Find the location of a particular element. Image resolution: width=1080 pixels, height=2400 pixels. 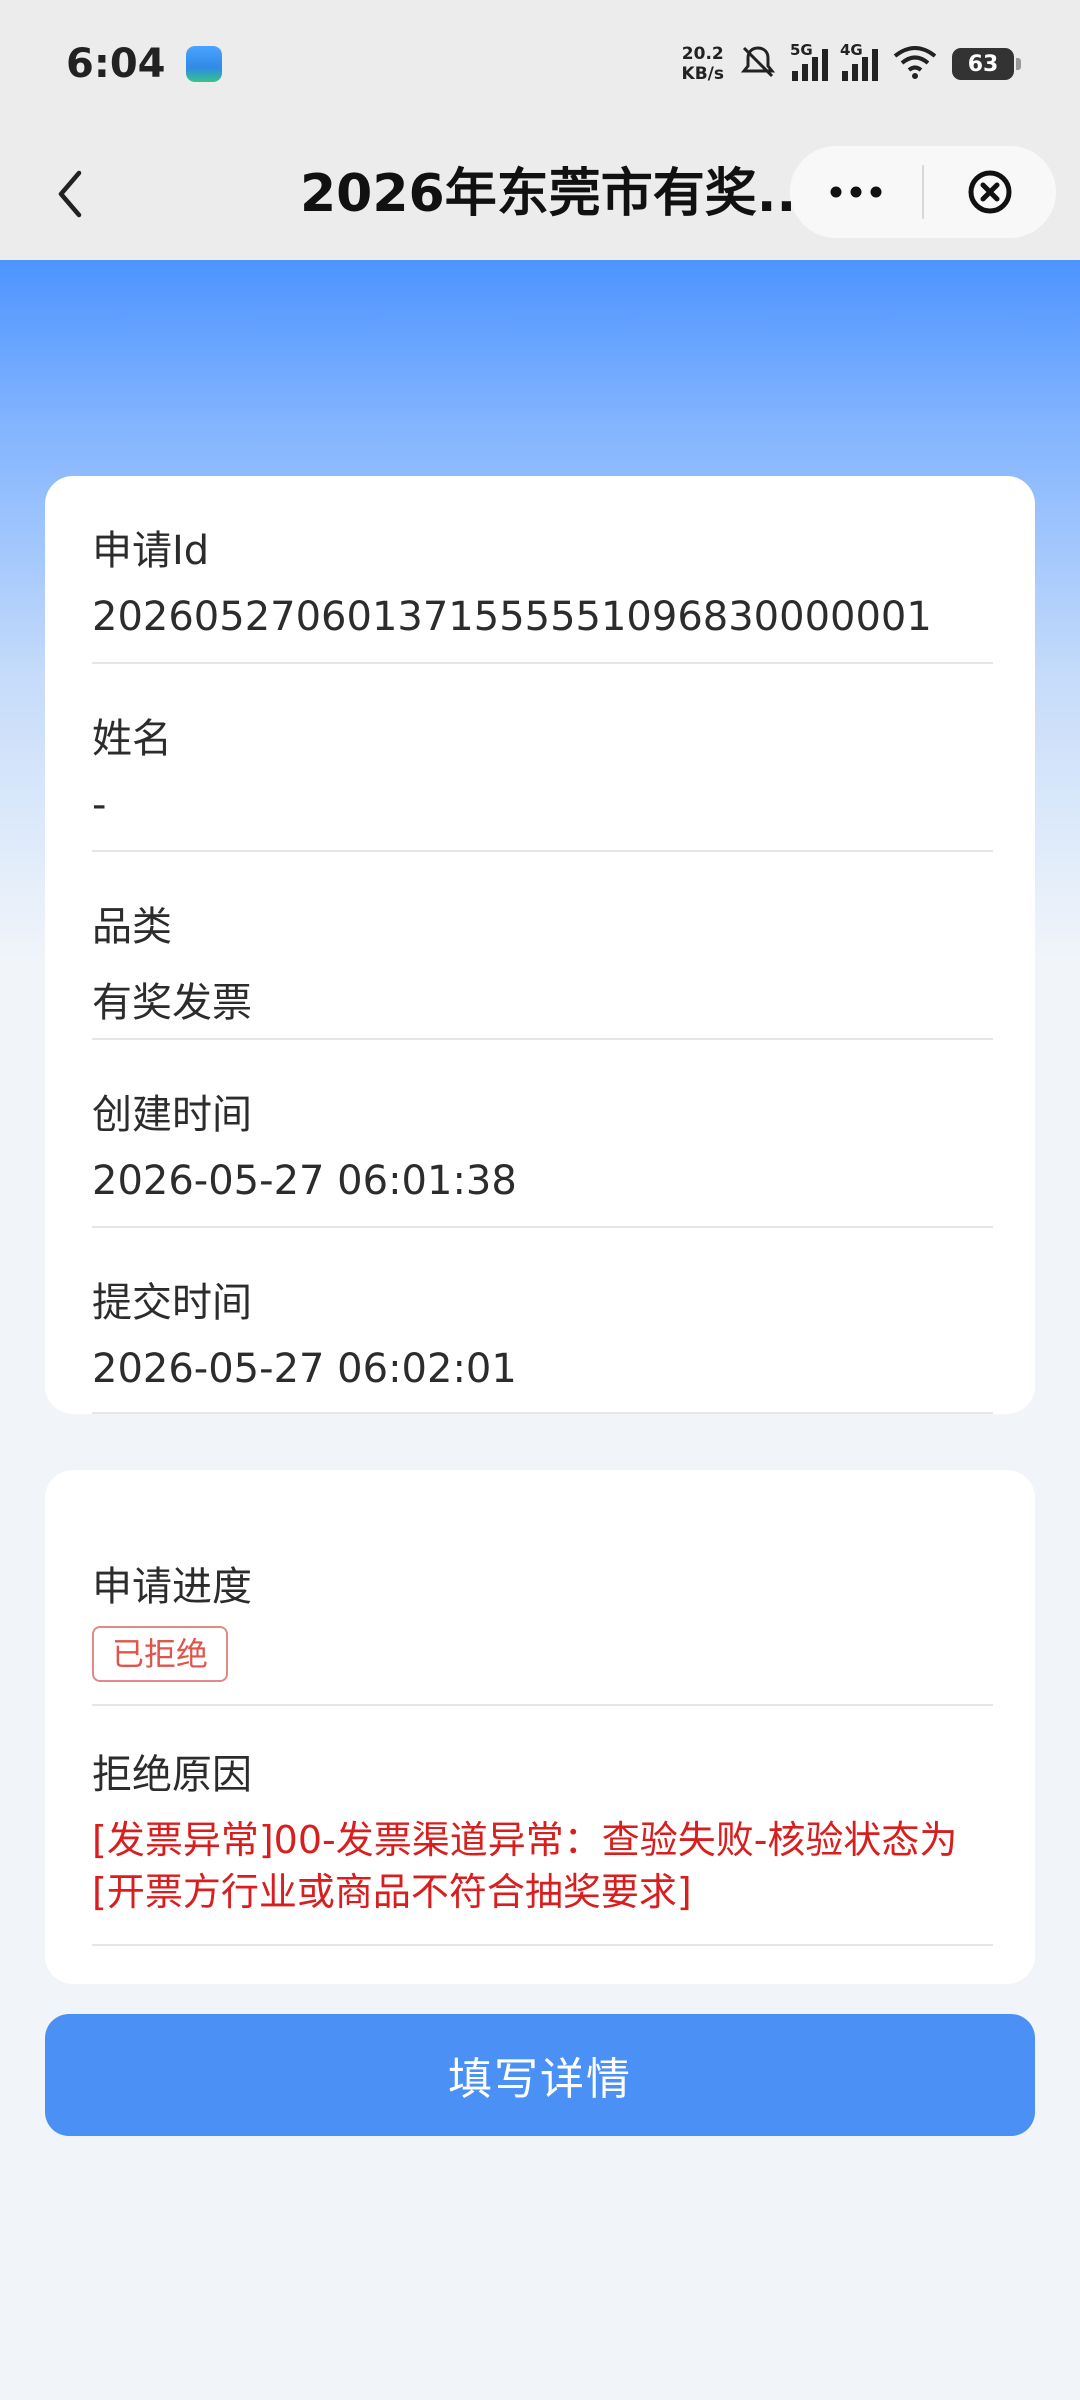

network-speed-unit: KB/s is located at coordinates (702, 74).